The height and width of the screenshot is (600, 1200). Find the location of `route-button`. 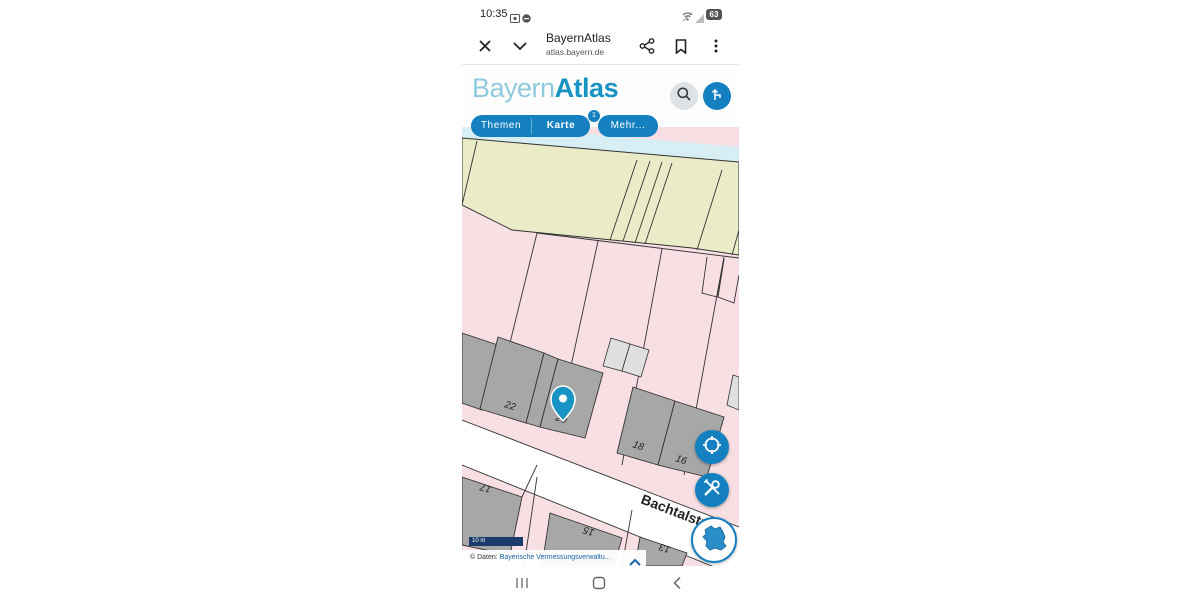

route-button is located at coordinates (717, 96).